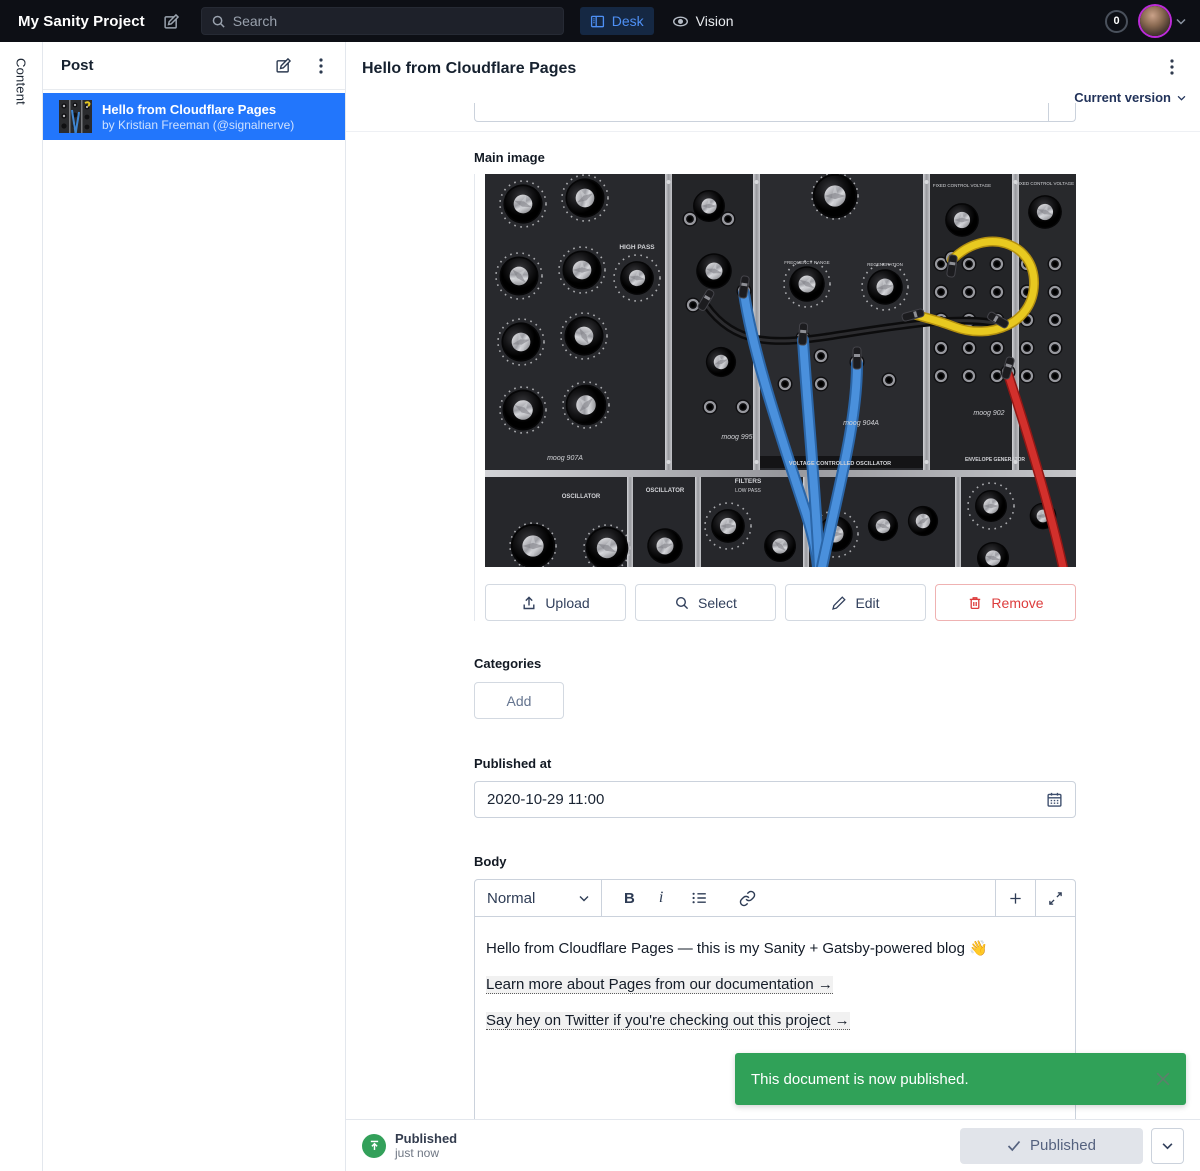 This screenshot has width=1200, height=1171. I want to click on photo-label-904a: moog 904A, so click(861, 423).